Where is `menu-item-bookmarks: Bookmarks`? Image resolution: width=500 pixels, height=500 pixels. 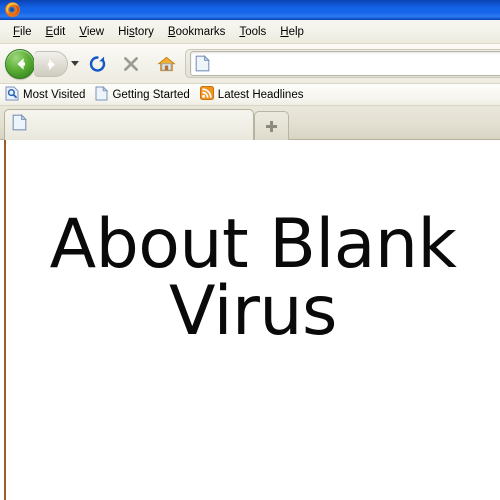
menu-item-bookmarks: Bookmarks is located at coordinates (197, 32).